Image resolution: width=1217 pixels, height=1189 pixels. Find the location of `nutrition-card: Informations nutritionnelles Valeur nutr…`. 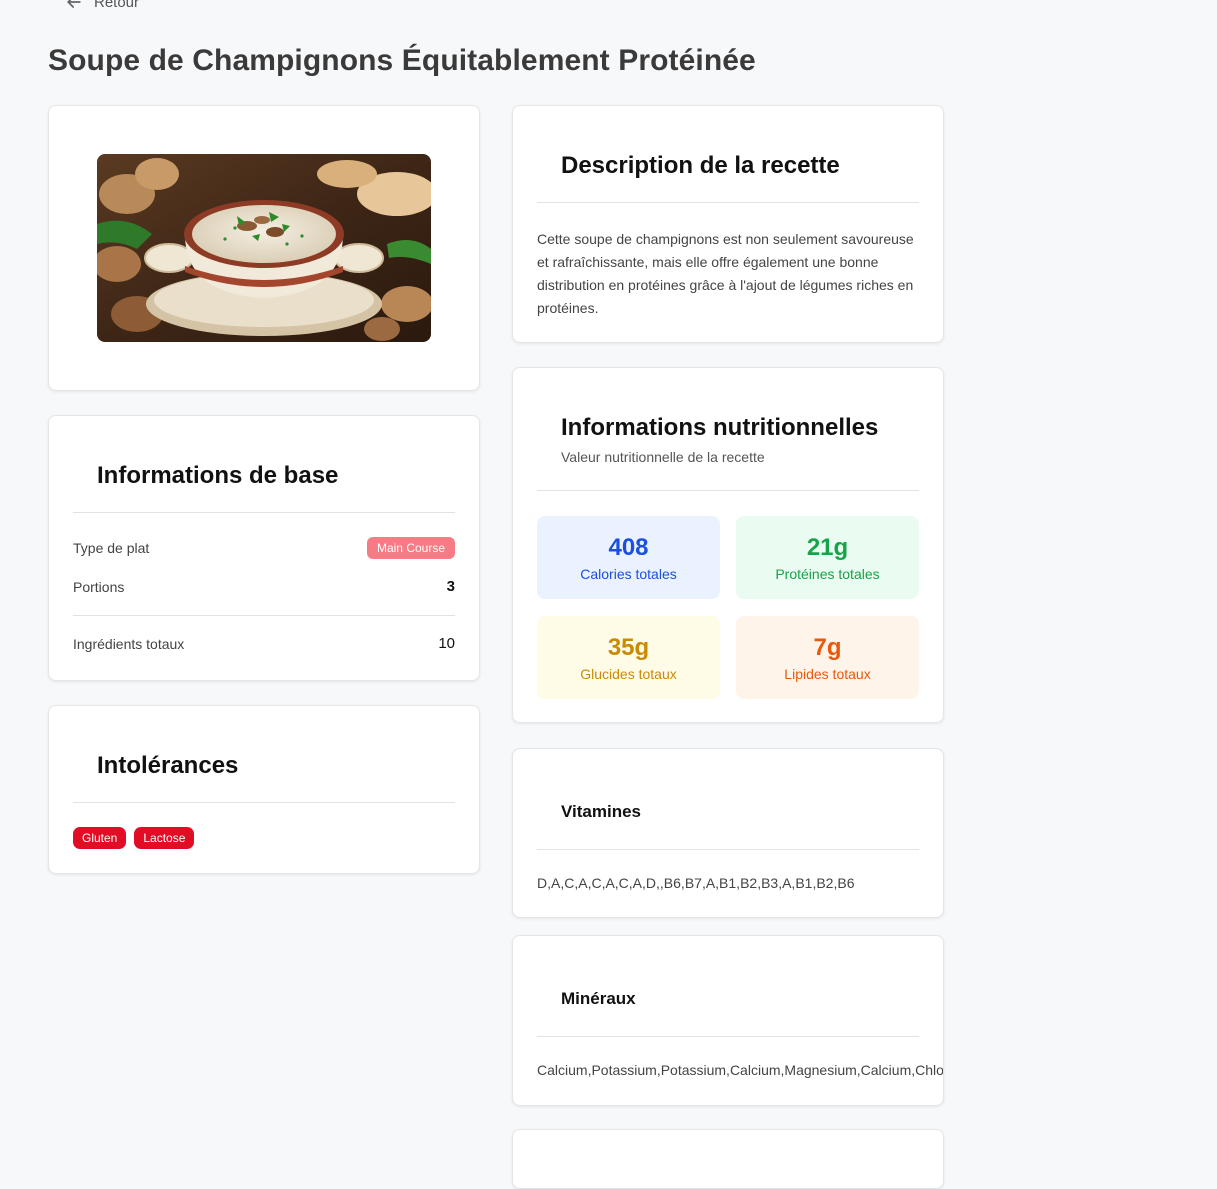

nutrition-card: Informations nutritionnelles Valeur nutr… is located at coordinates (728, 545).